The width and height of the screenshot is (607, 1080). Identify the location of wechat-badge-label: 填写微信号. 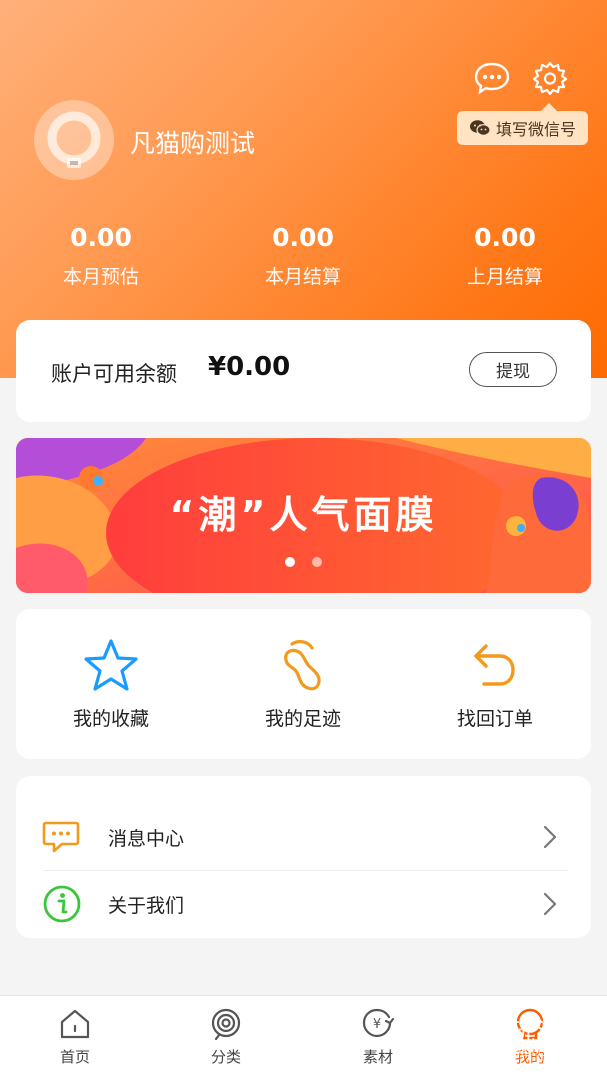
(535, 129).